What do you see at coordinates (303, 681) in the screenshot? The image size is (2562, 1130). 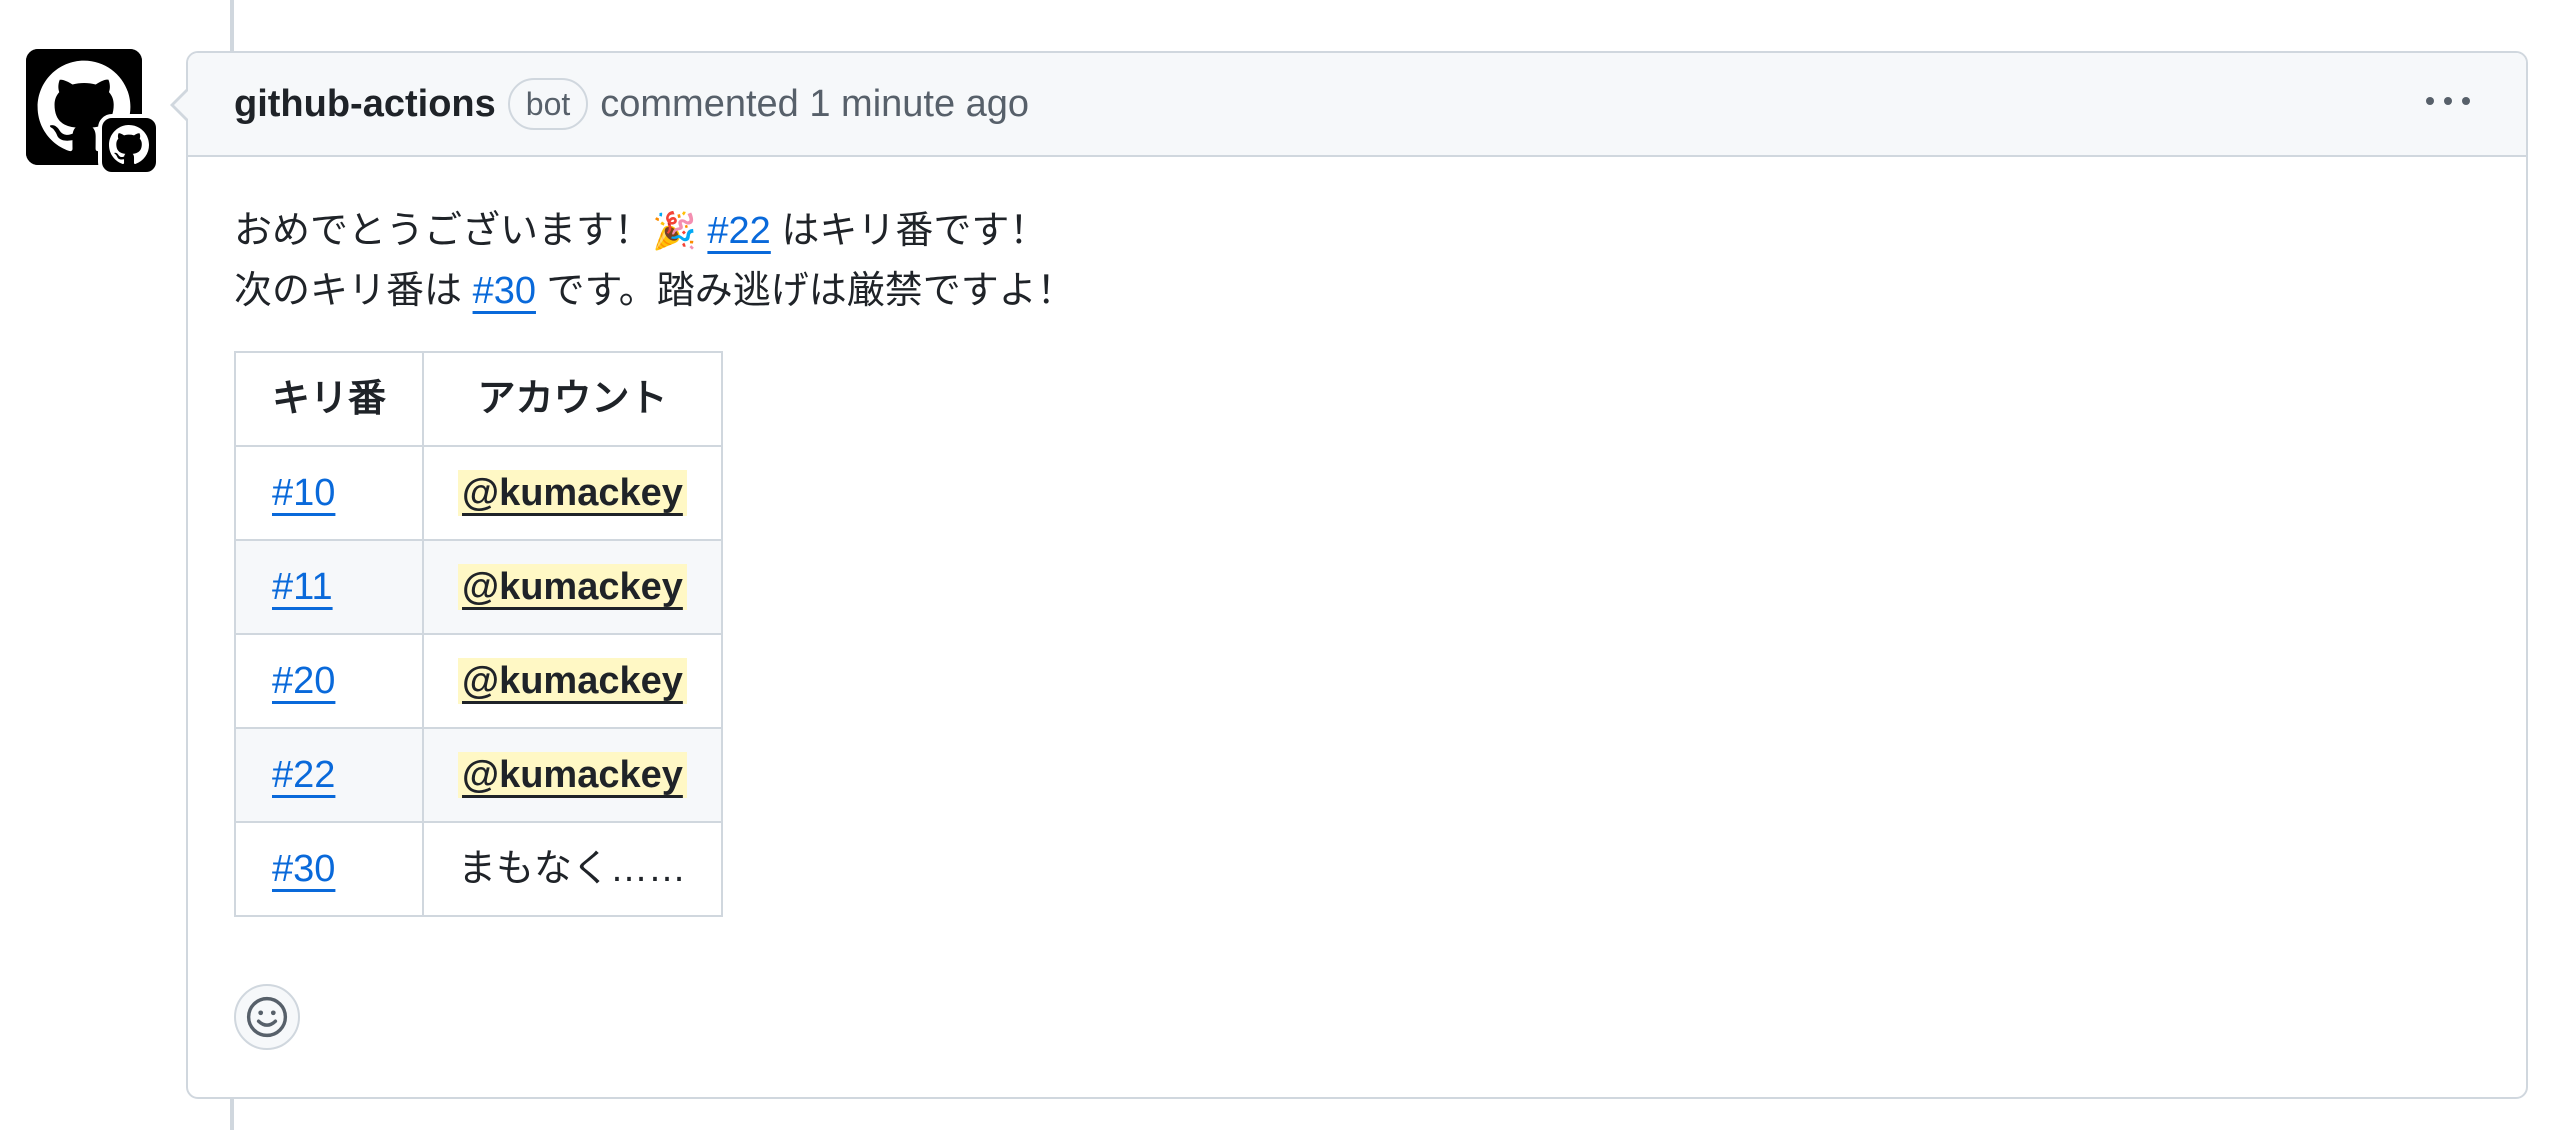 I see `issue-link: #20` at bounding box center [303, 681].